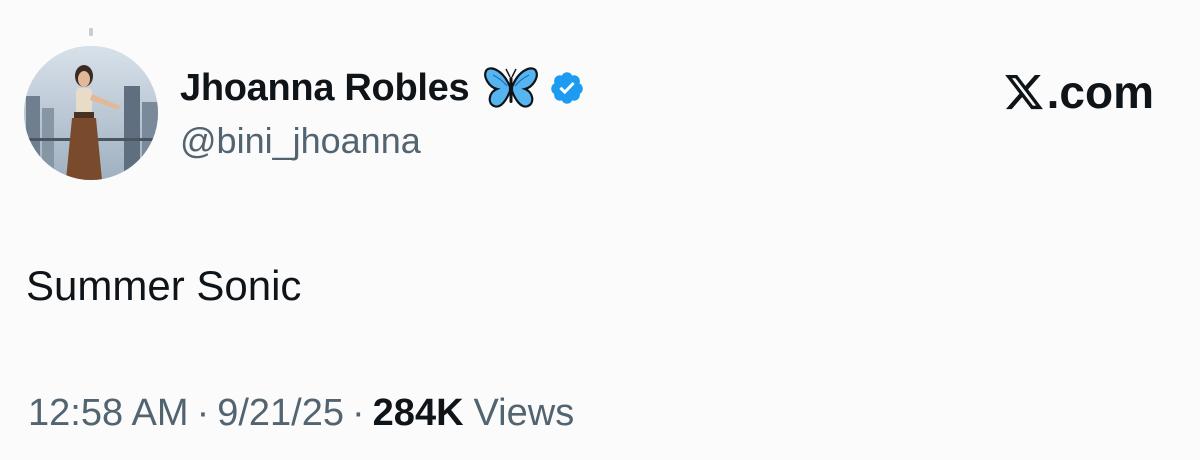 The image size is (1200, 460). I want to click on verified-badge-icon, so click(567, 88).